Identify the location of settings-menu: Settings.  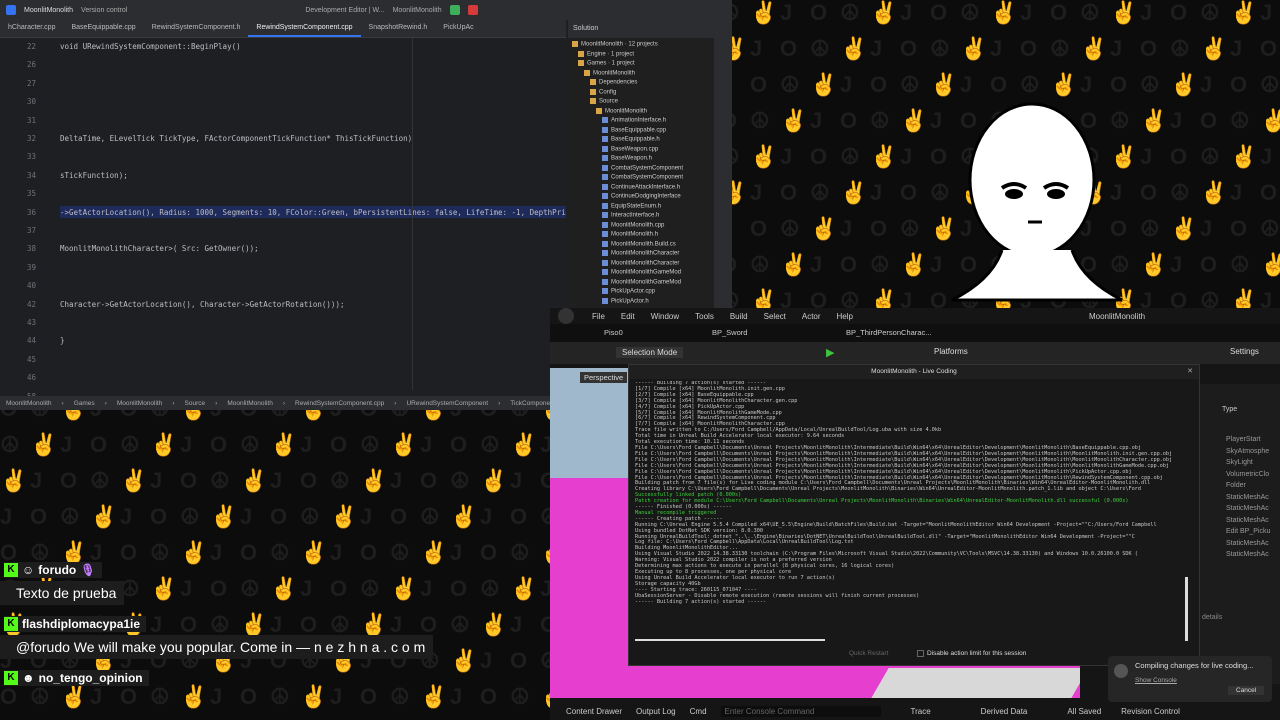
(1244, 351).